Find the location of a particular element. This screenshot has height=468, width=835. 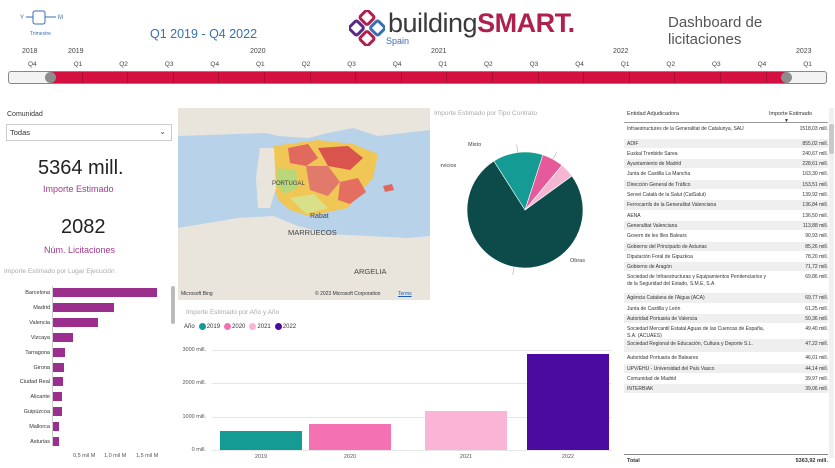

map-copyright: © 2023 Microsoft Corporation is located at coordinates (348, 294).